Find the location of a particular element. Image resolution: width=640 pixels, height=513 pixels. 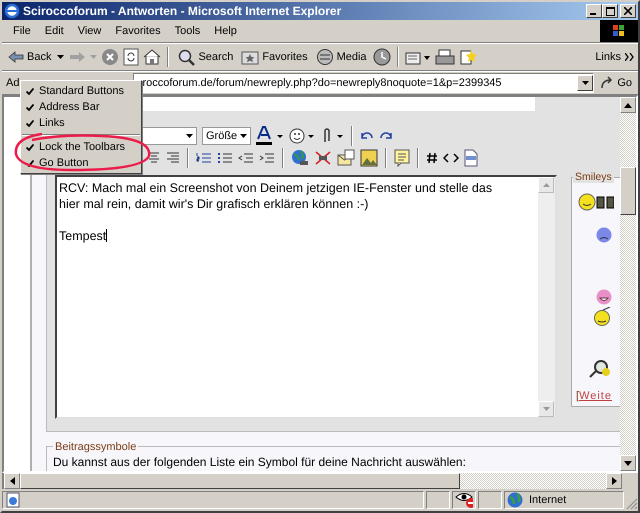

menu-item: File is located at coordinates (22, 31).